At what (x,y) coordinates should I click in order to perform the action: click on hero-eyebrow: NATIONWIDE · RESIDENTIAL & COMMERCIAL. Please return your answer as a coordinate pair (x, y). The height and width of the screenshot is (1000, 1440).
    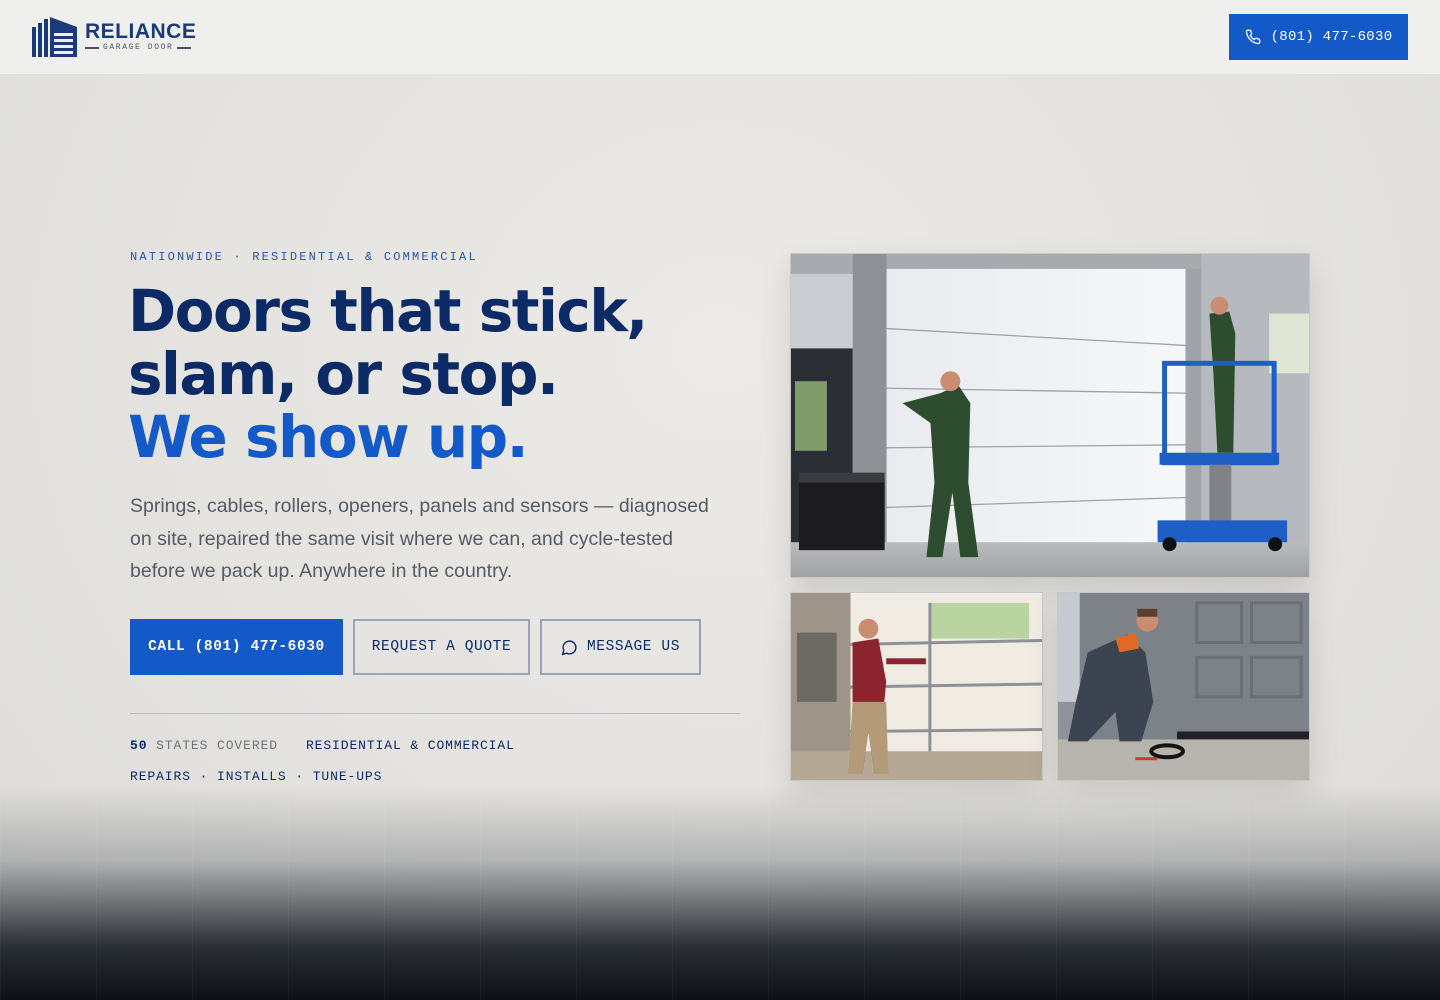
    Looking at the image, I should click on (304, 257).